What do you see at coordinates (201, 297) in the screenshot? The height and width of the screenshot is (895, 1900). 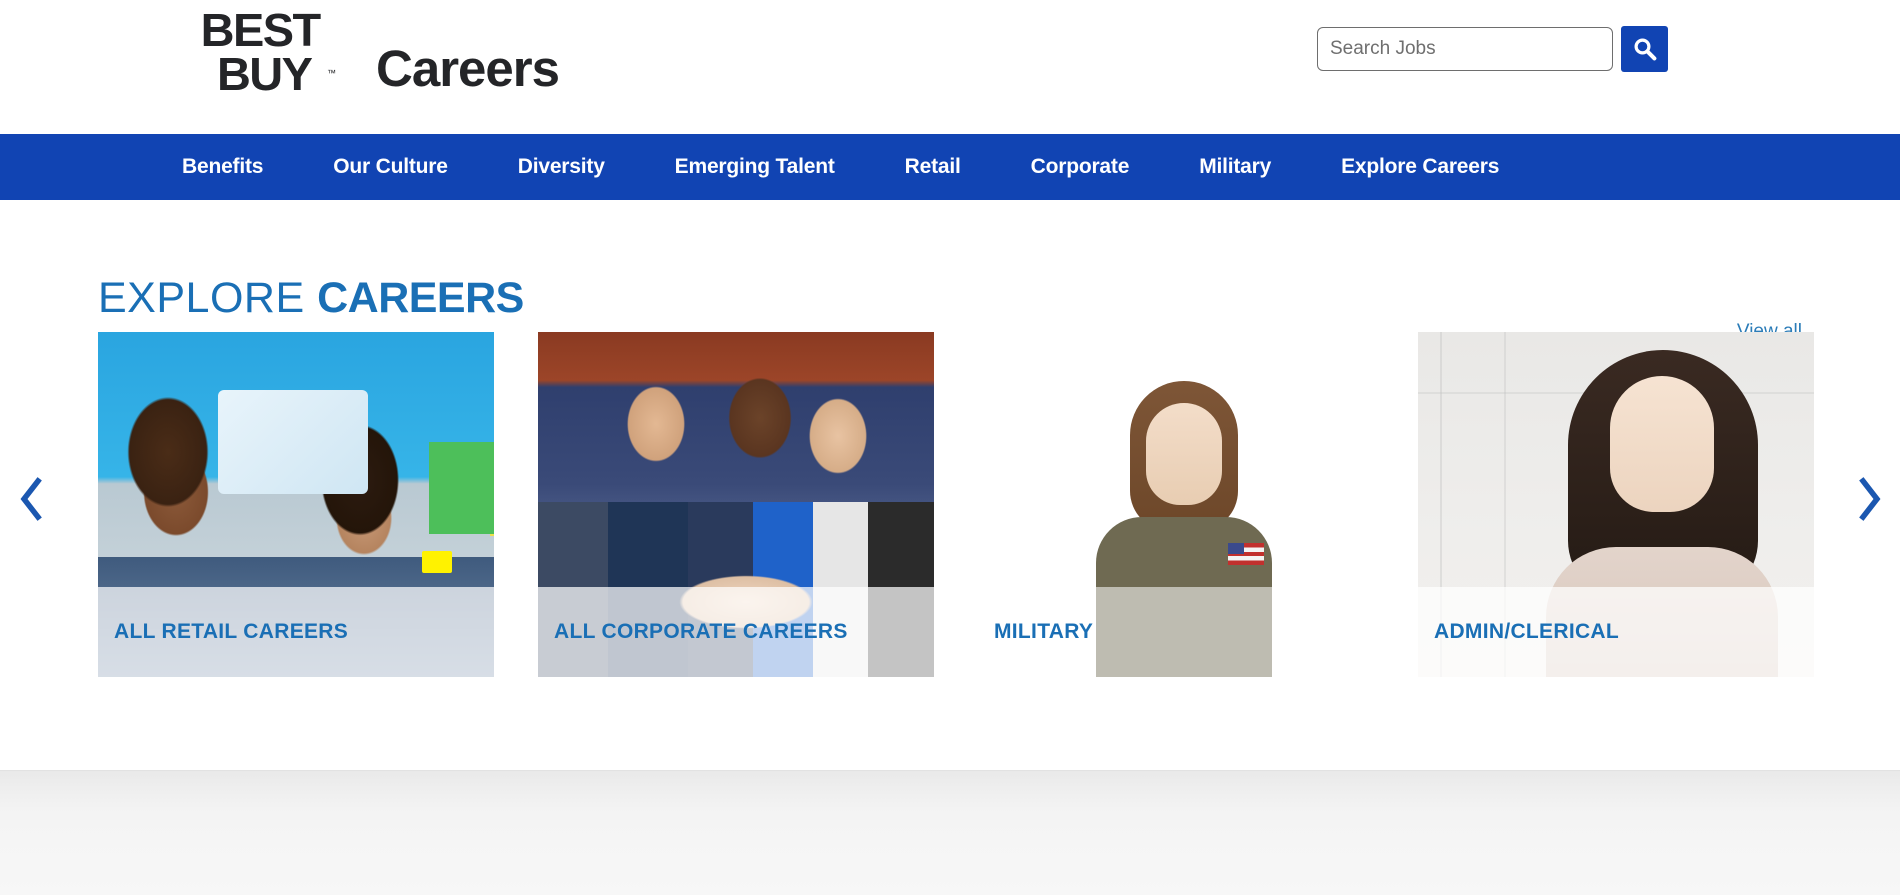 I see `title-explore: EXPLORE` at bounding box center [201, 297].